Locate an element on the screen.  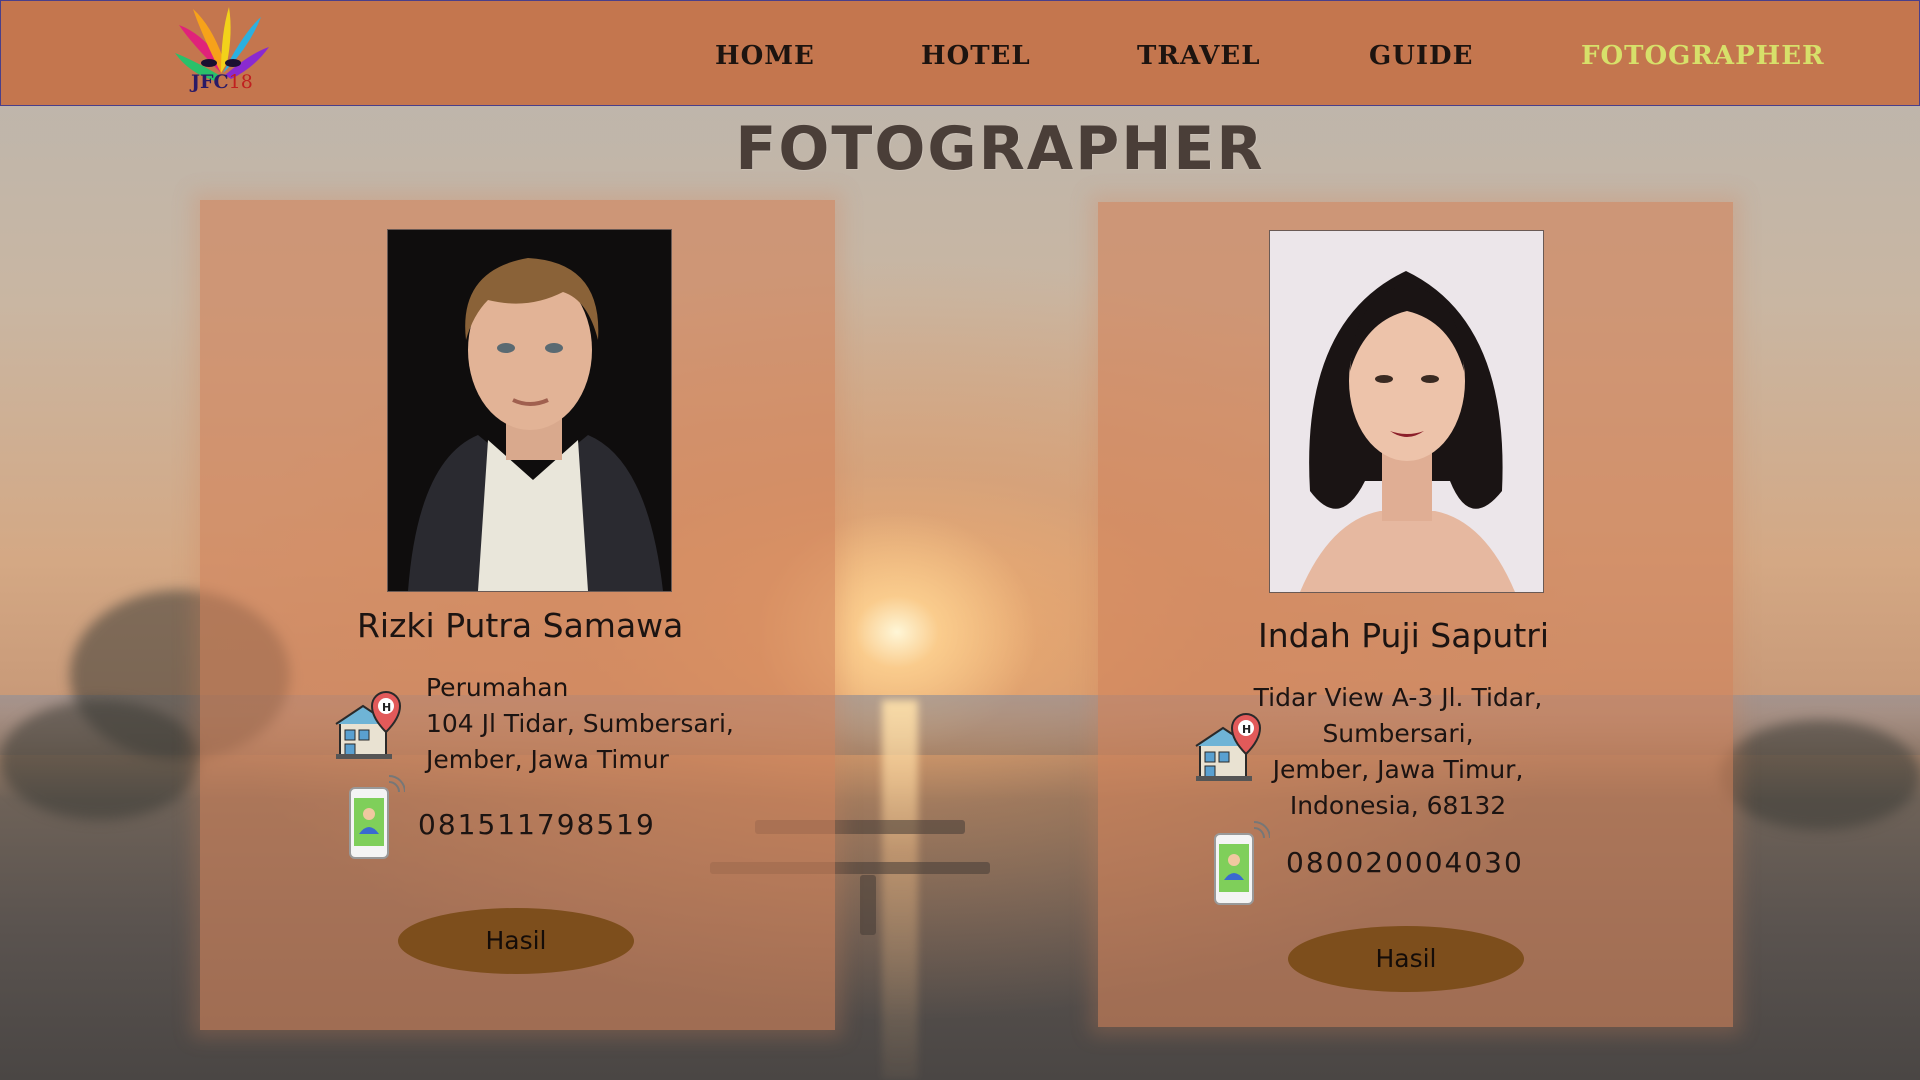
nav-hotel: HOTEL is located at coordinates (976, 56).